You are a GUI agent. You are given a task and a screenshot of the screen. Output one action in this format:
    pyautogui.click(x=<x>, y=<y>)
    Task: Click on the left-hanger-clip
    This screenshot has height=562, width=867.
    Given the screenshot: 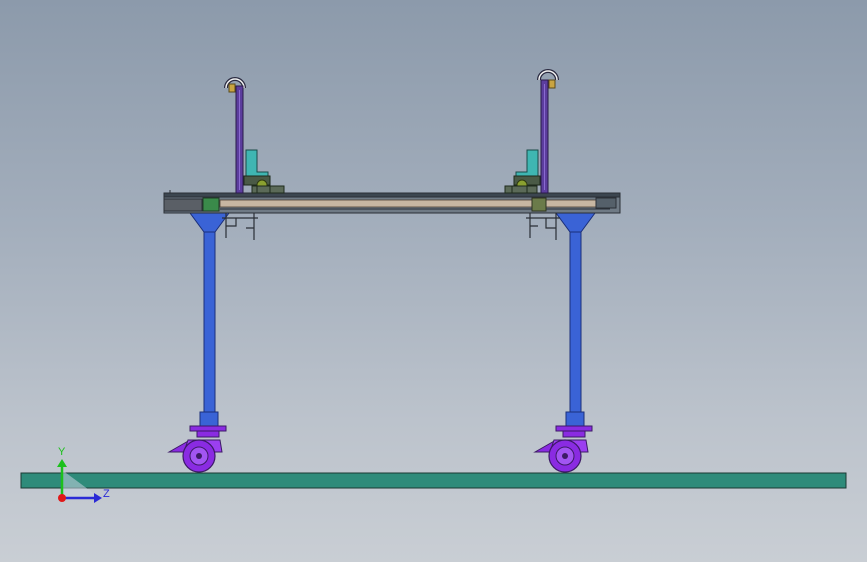 What is the action you would take?
    pyautogui.click(x=240, y=226)
    